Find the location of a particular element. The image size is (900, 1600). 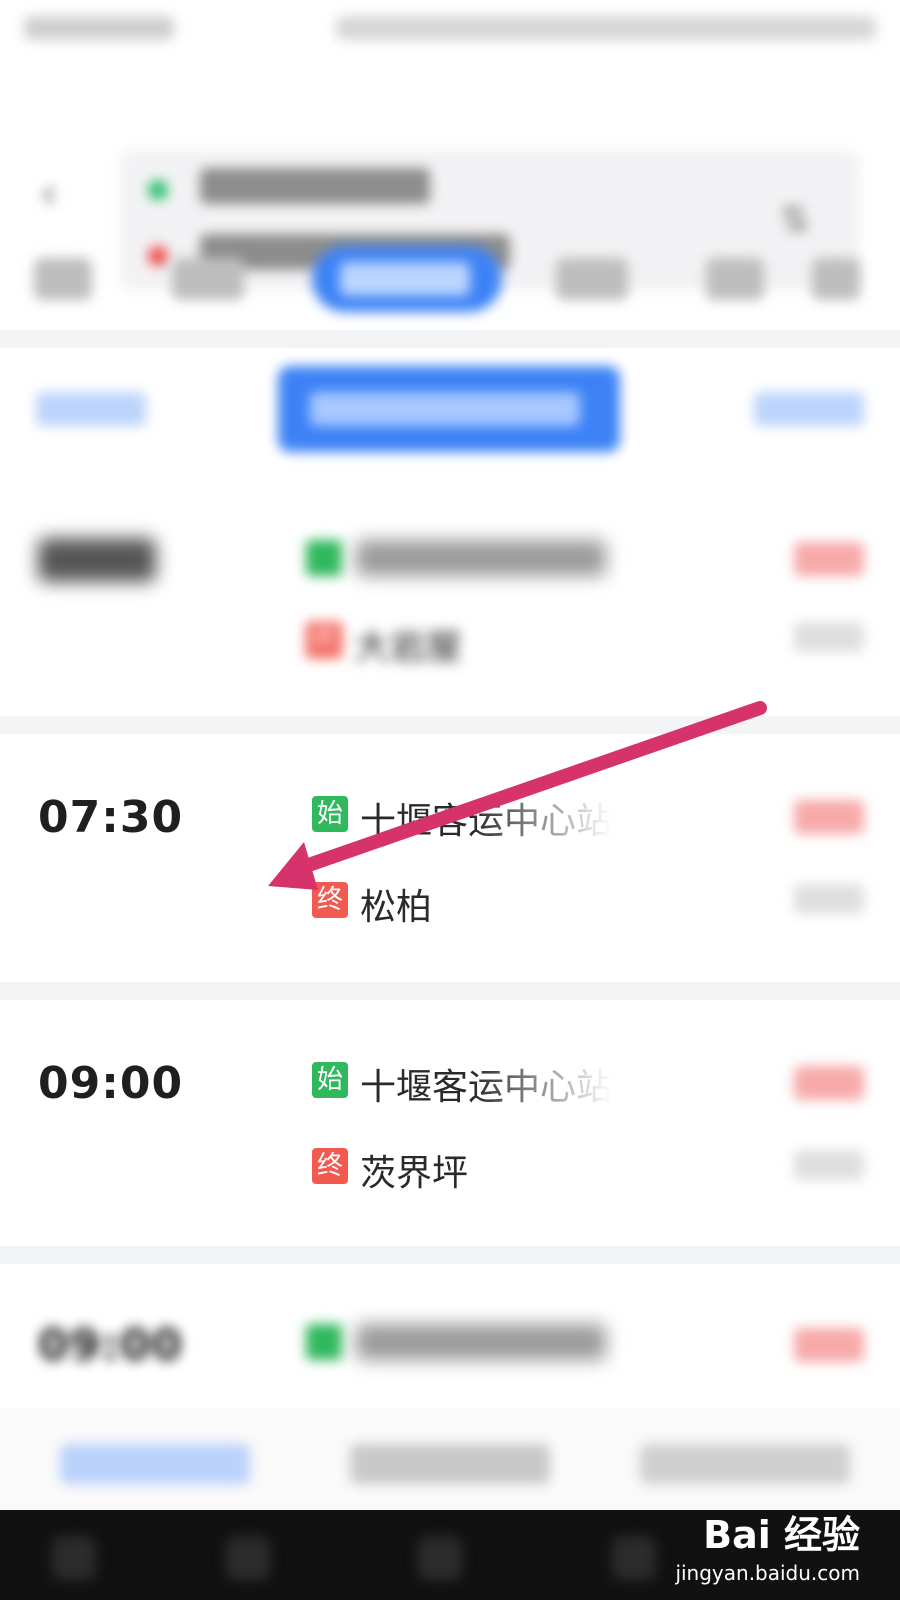

menu-icon is located at coordinates (74, 1558).